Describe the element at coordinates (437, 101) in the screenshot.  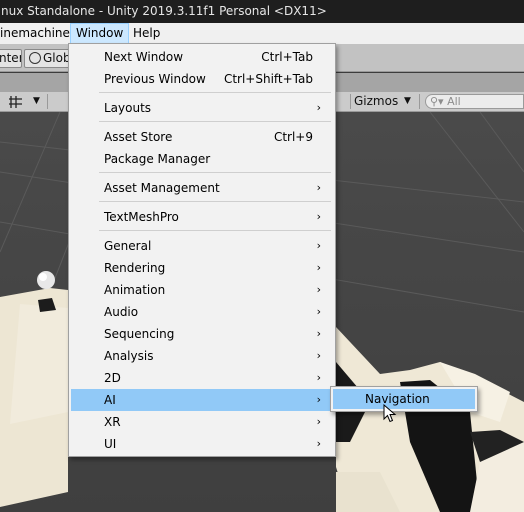
I see `search-icon: ⚲▾` at that location.